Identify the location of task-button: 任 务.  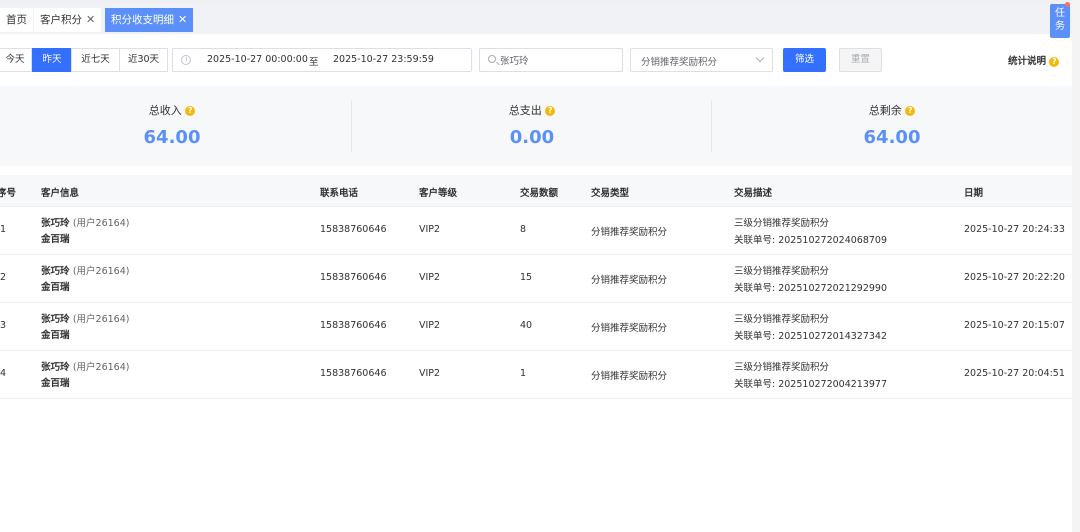
(1060, 21).